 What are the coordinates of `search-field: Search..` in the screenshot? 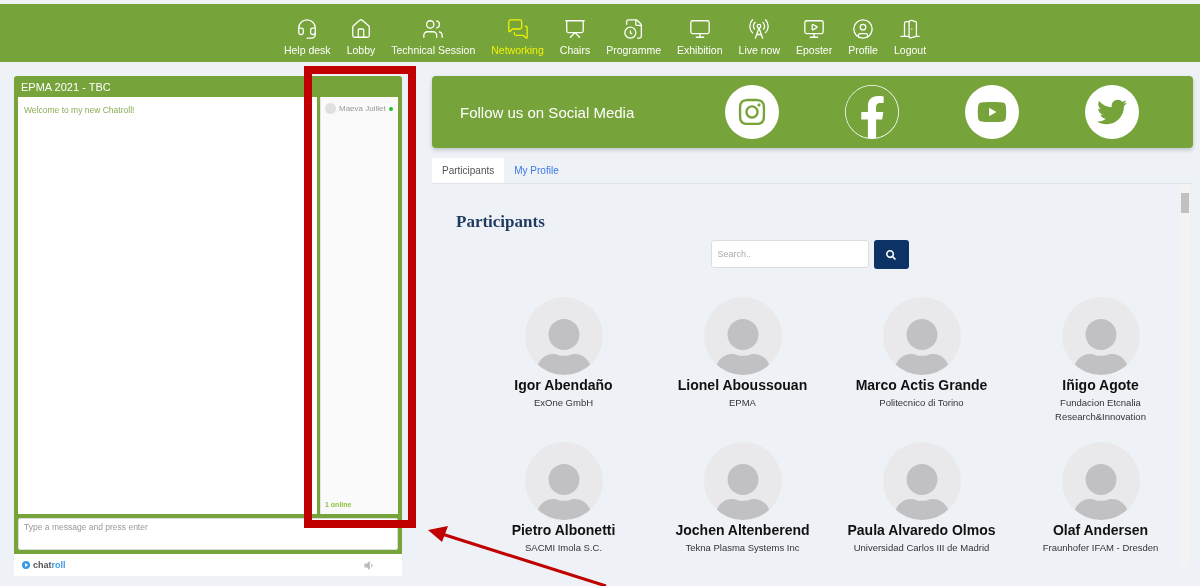 It's located at (789, 254).